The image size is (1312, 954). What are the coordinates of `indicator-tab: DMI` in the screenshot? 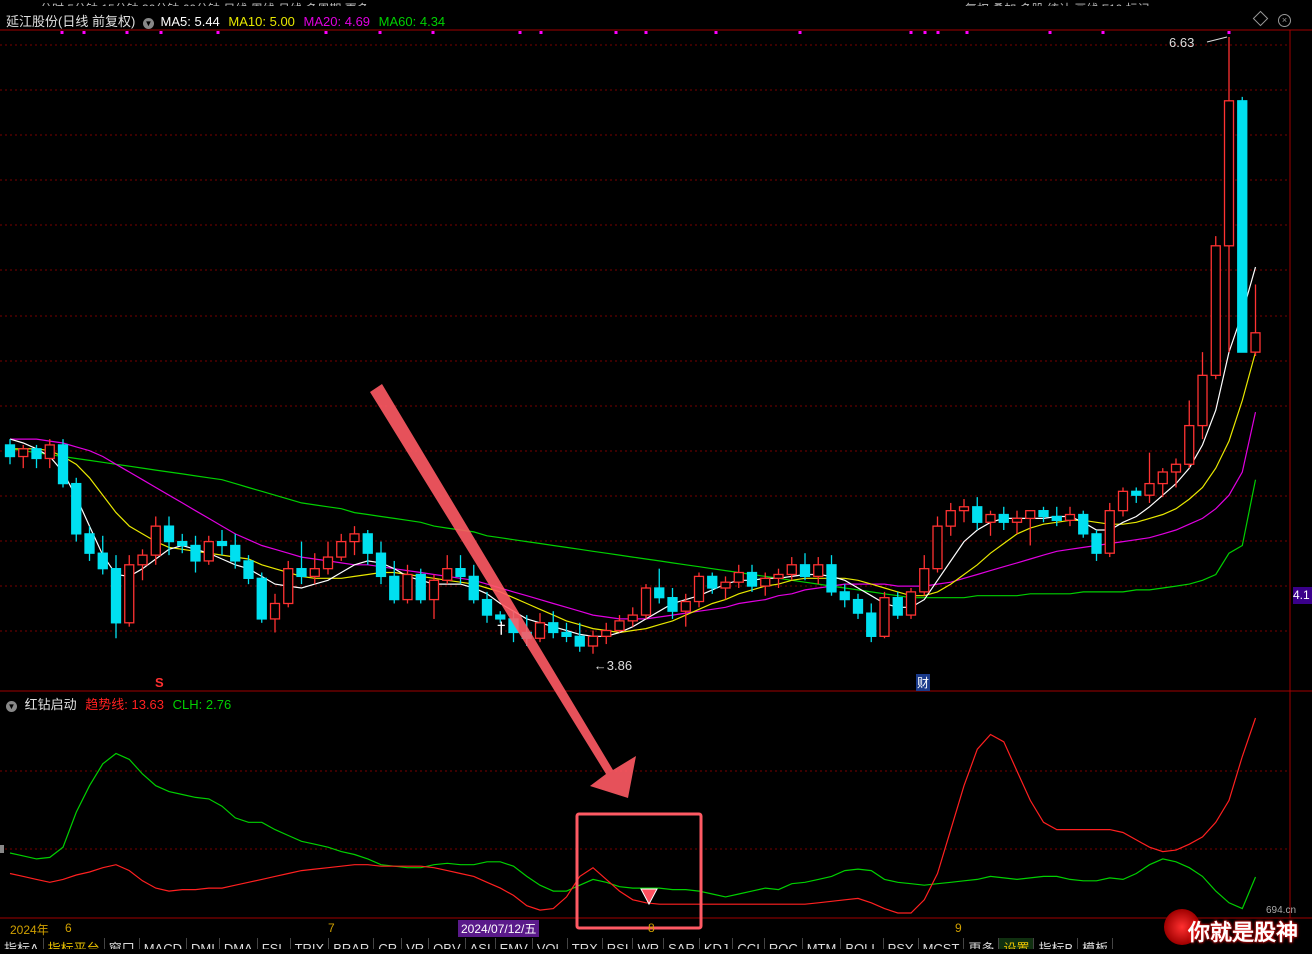 It's located at (203, 943).